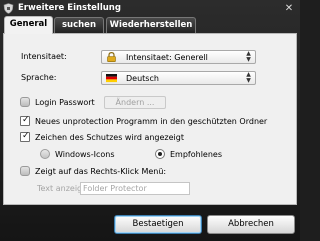 The image size is (320, 241). I want to click on title-bar: Erweitere Einstellung ✕, so click(150, 8).